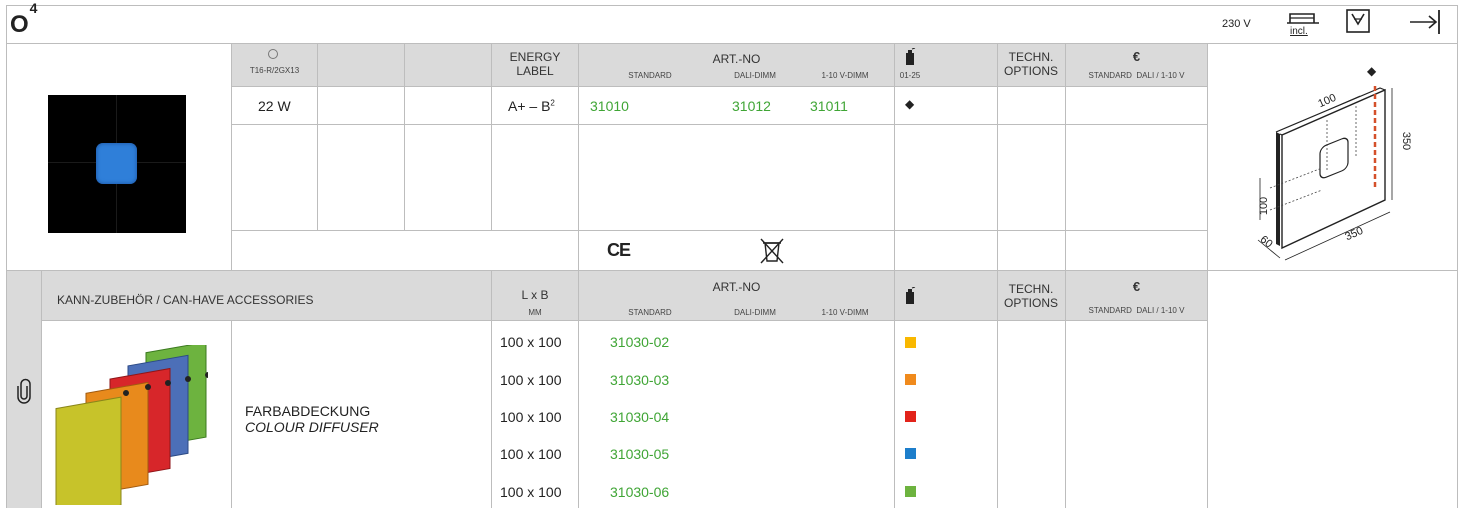  Describe the element at coordinates (1358, 21) in the screenshot. I see `ceiling-mount-icon` at that location.